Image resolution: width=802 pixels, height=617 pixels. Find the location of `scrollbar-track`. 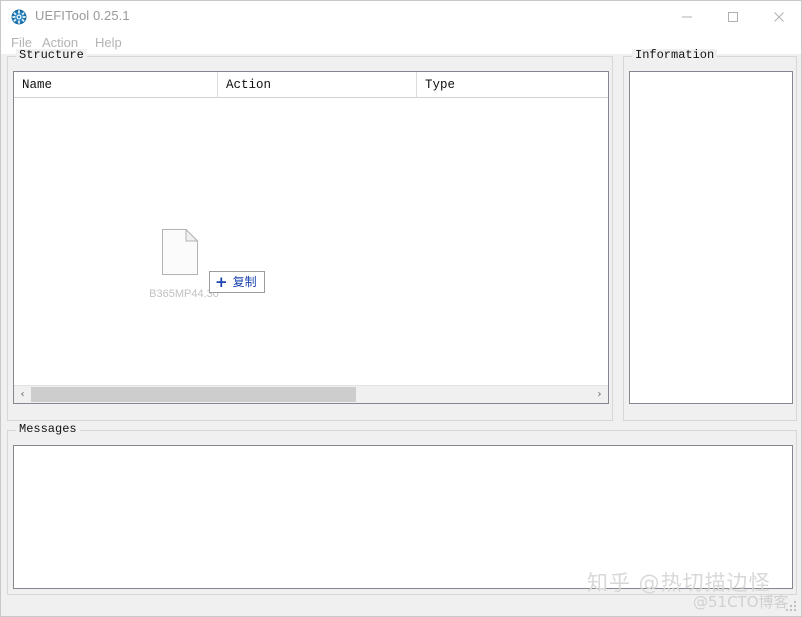

scrollbar-track is located at coordinates (311, 394).